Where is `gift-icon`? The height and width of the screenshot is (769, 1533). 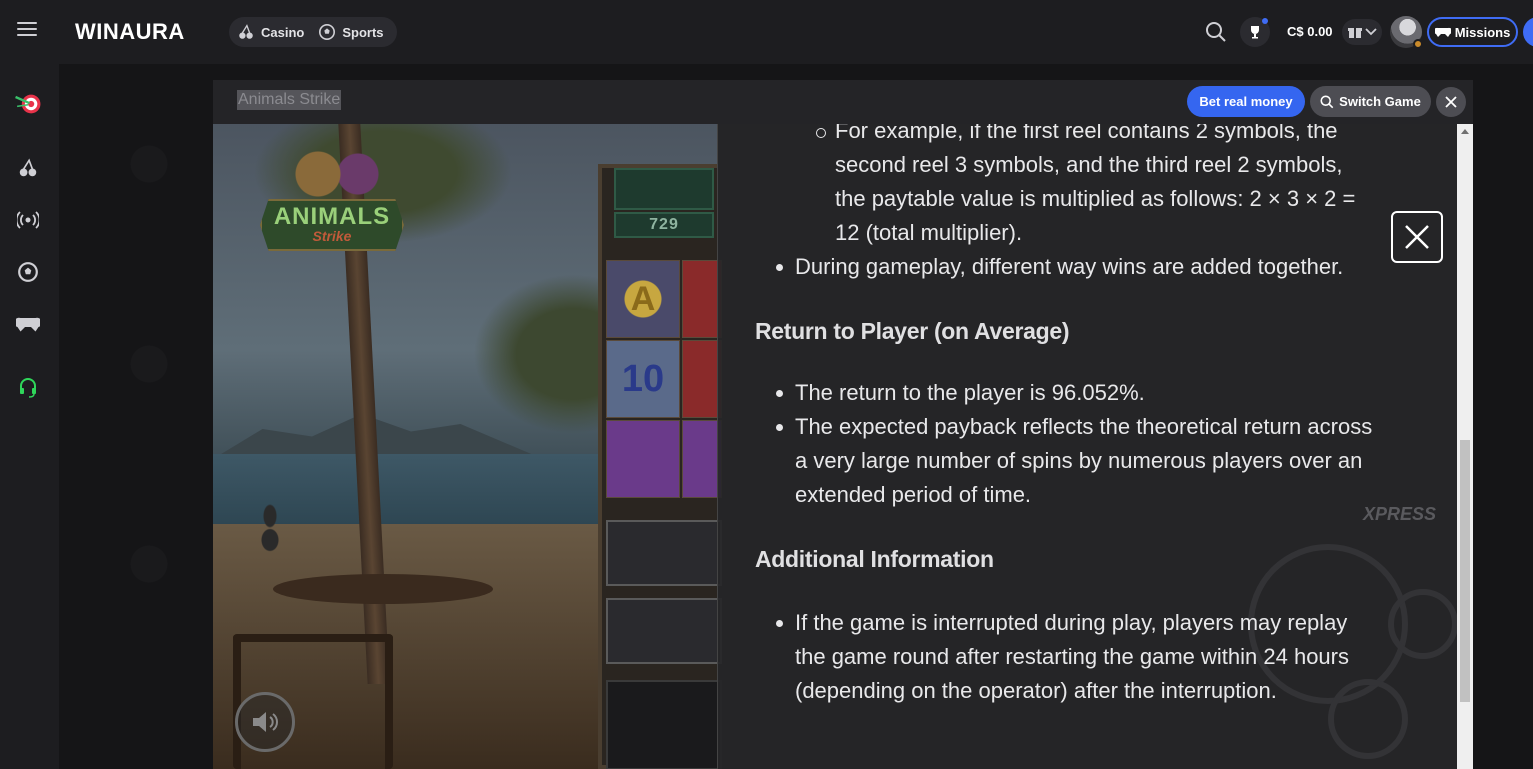
gift-icon is located at coordinates (1354, 33).